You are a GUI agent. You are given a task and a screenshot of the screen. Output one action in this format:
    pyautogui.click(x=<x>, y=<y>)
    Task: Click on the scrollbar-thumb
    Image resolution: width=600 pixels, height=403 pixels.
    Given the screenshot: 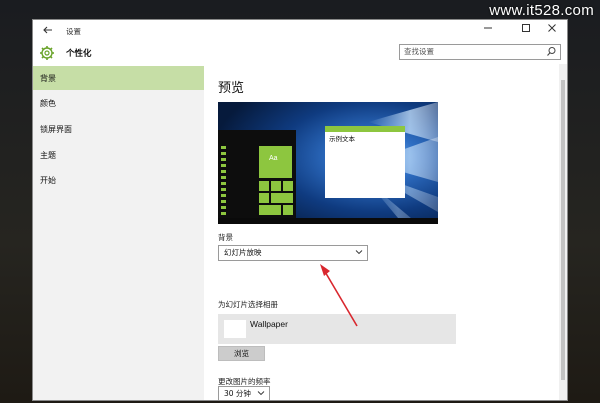 What is the action you would take?
    pyautogui.click(x=563, y=230)
    